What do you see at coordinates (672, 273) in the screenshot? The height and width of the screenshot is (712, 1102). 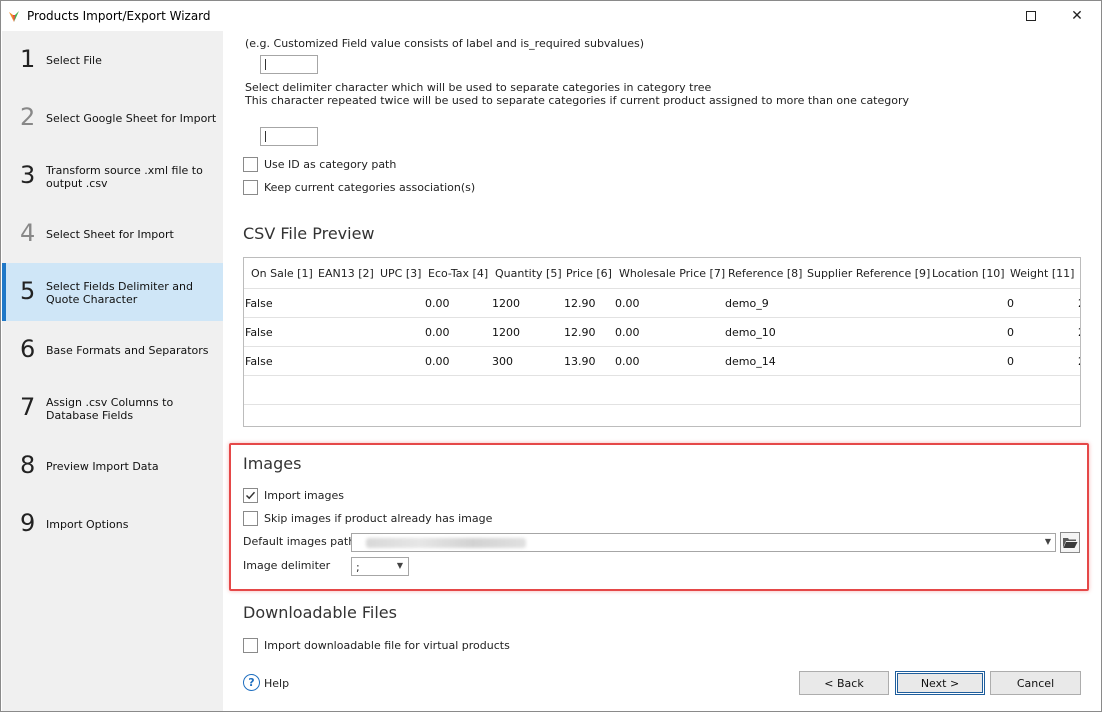 I see `column-header: Wholesale Price [7]` at bounding box center [672, 273].